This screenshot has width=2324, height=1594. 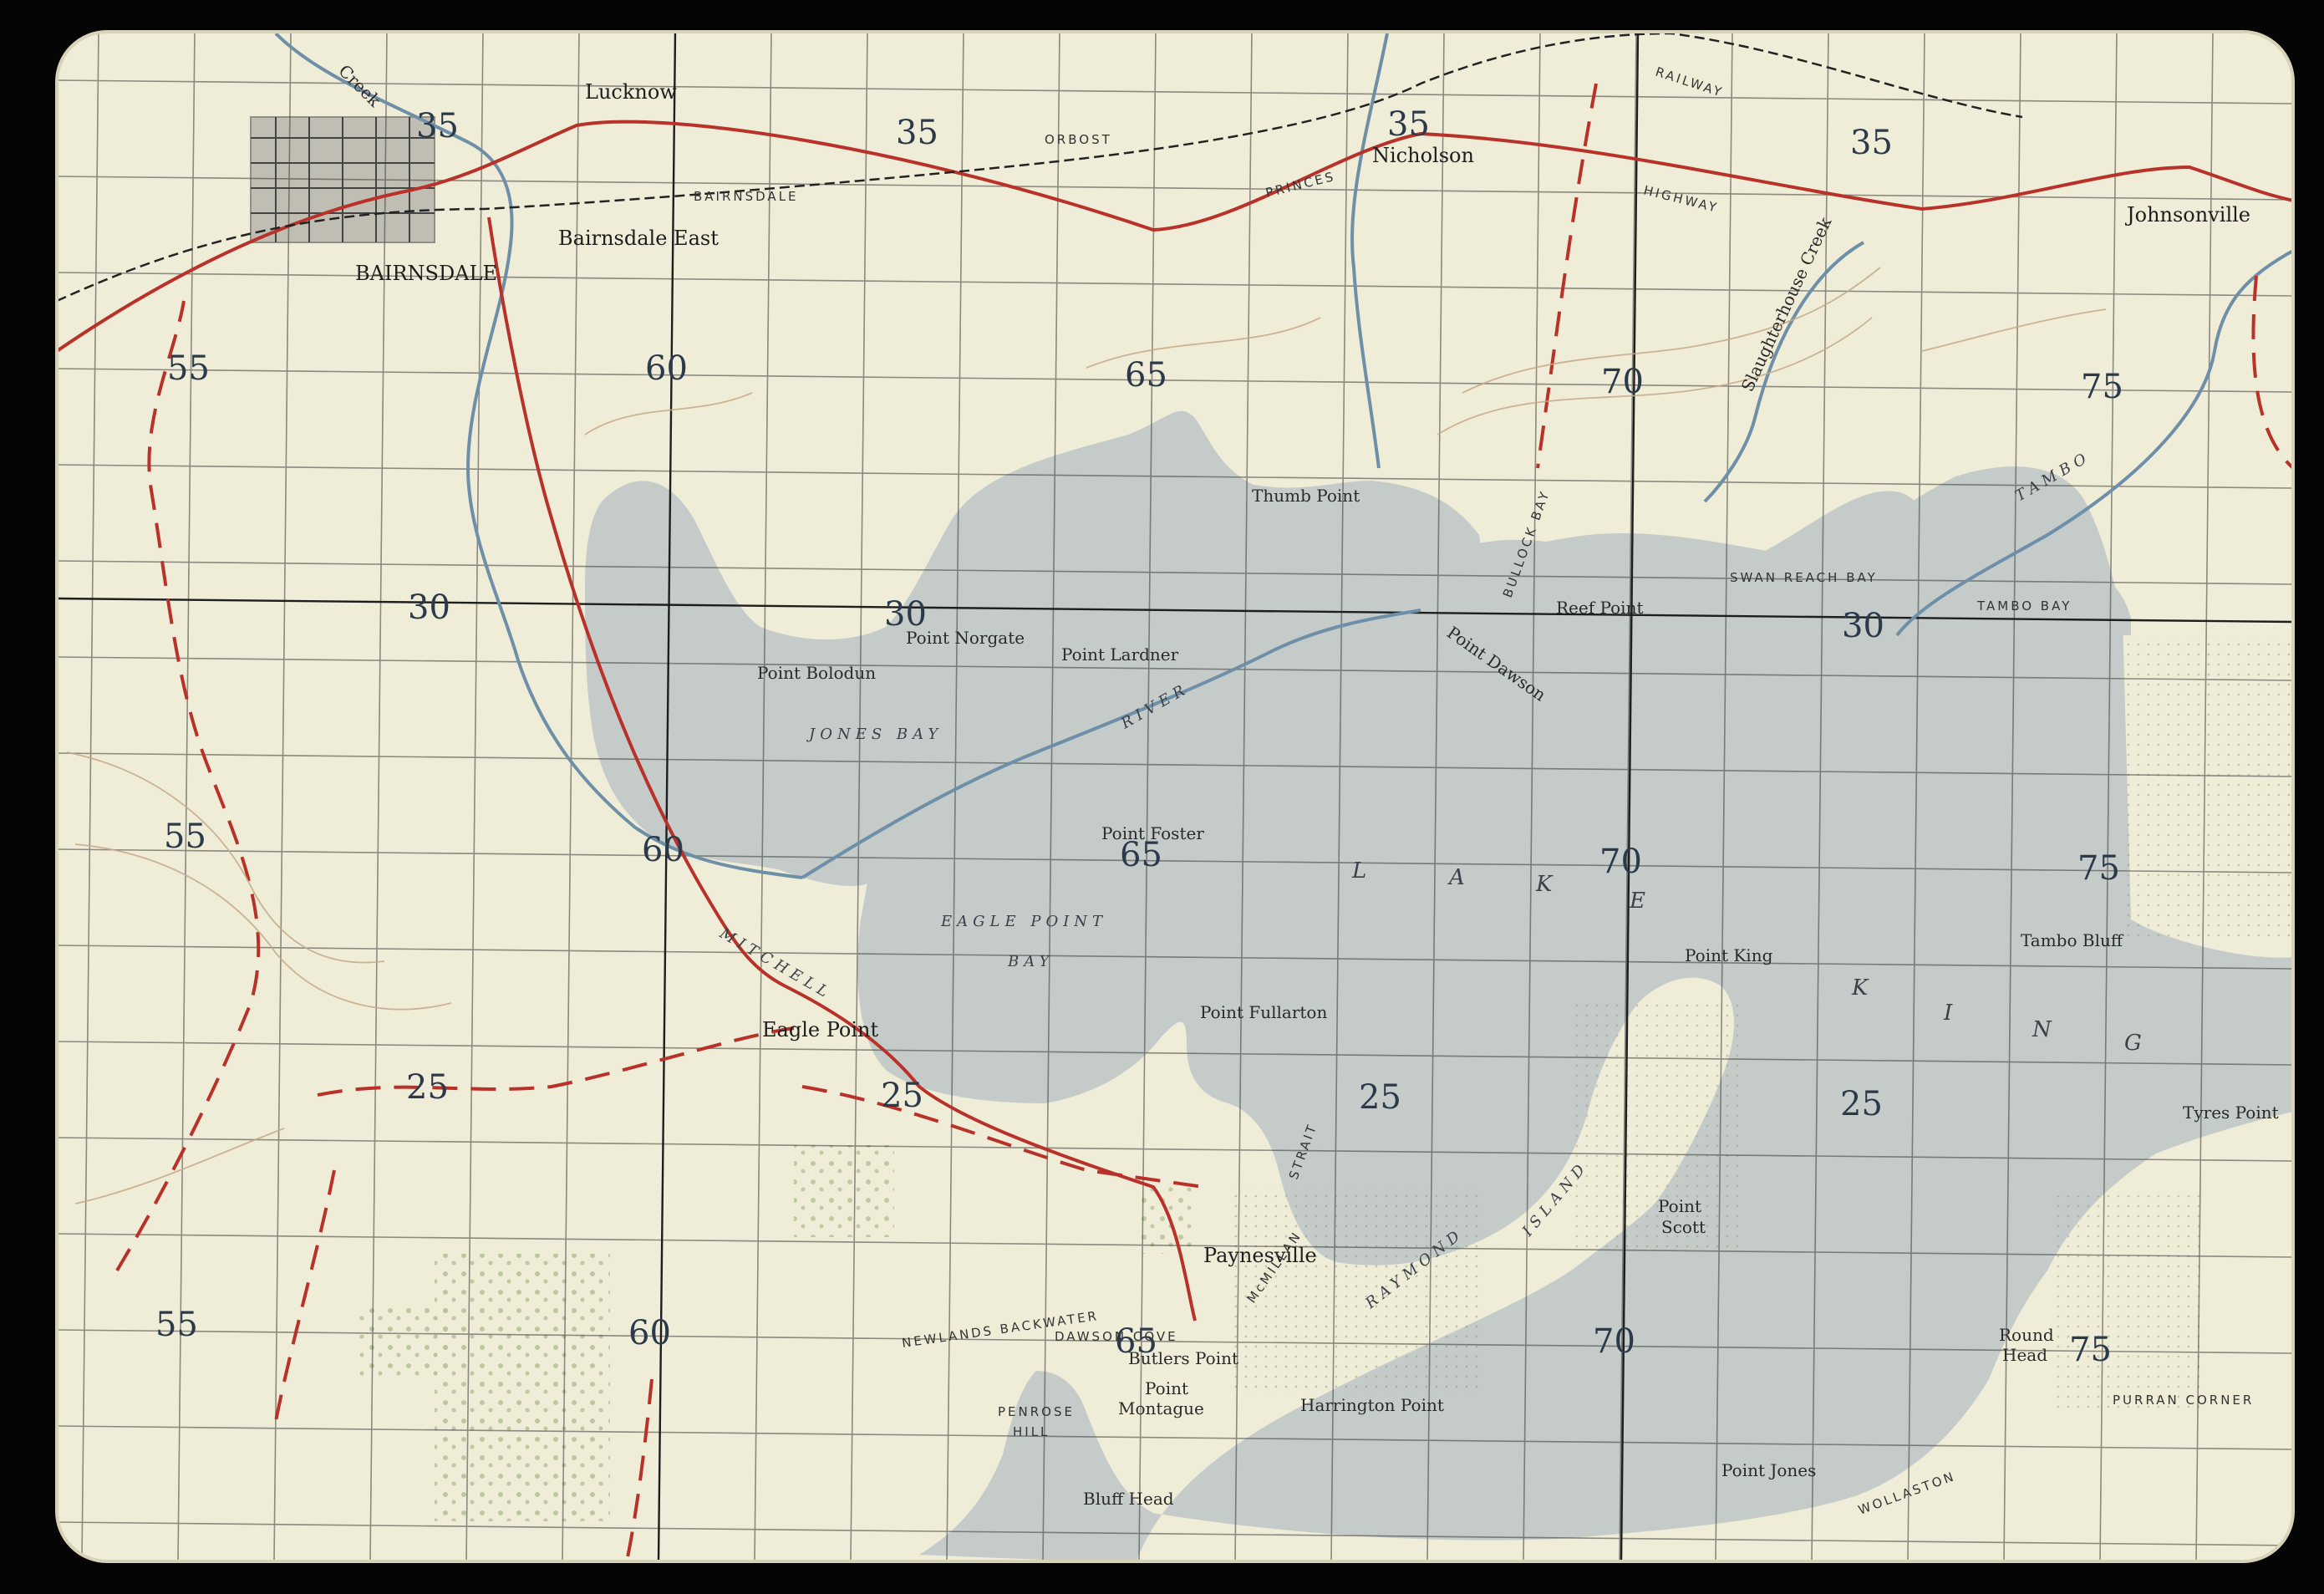 I want to click on label-point-fullarton: Point Fullarton, so click(x=1263, y=1012).